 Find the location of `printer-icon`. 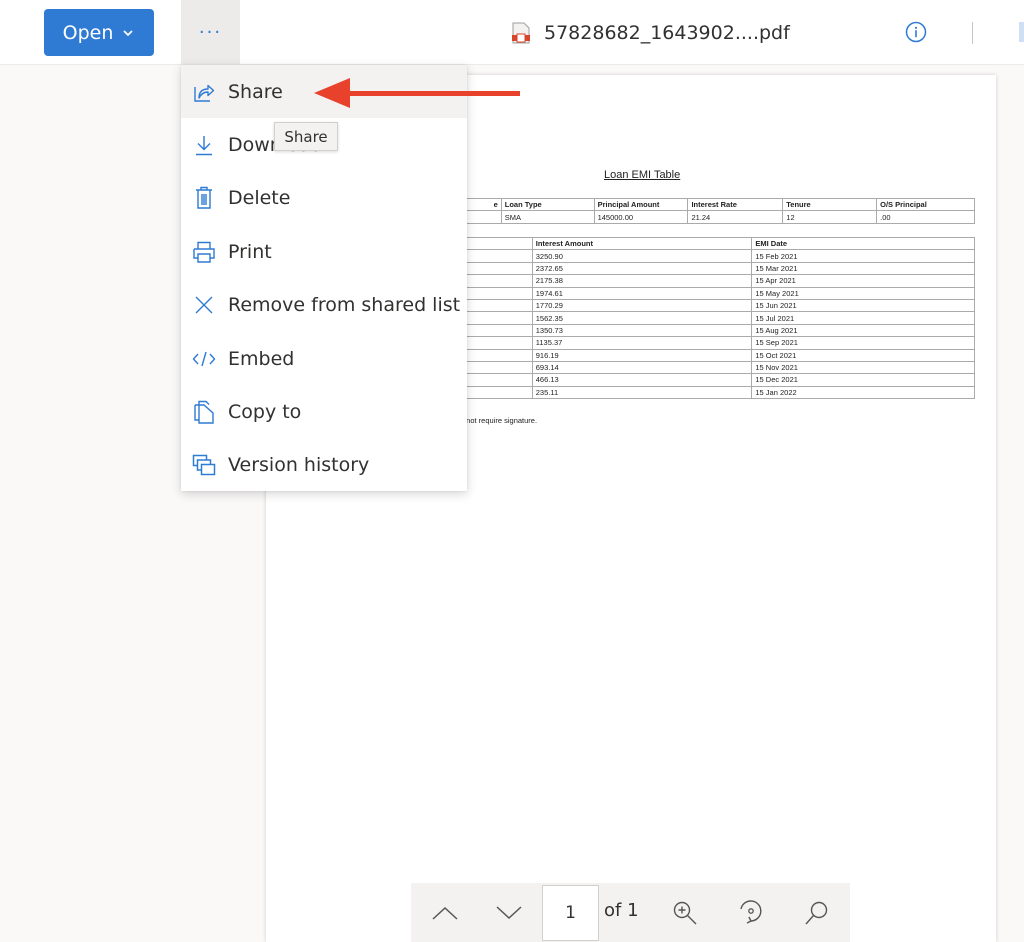

printer-icon is located at coordinates (204, 252).